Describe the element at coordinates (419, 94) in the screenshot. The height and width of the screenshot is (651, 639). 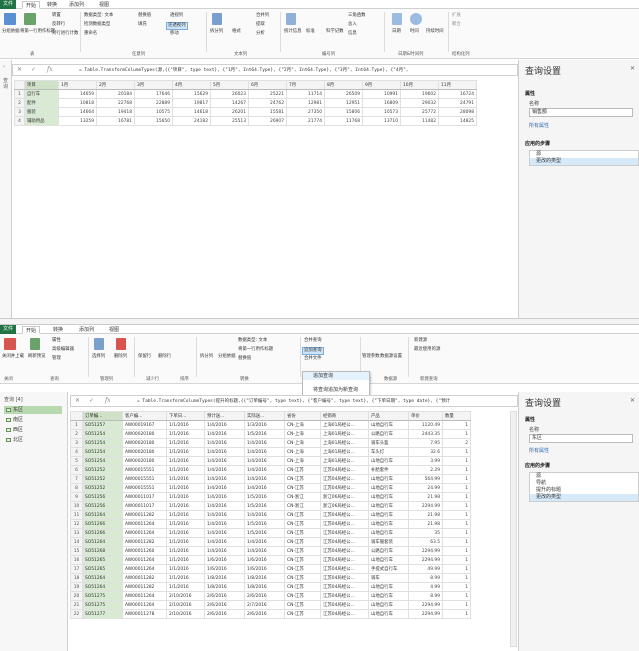
I see `table-cell: 19602` at that location.